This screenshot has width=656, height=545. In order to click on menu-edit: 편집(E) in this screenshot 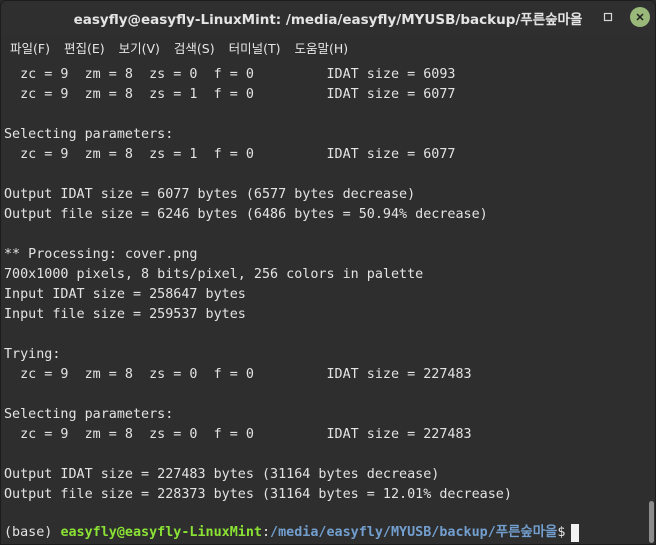, I will do `click(84, 47)`.